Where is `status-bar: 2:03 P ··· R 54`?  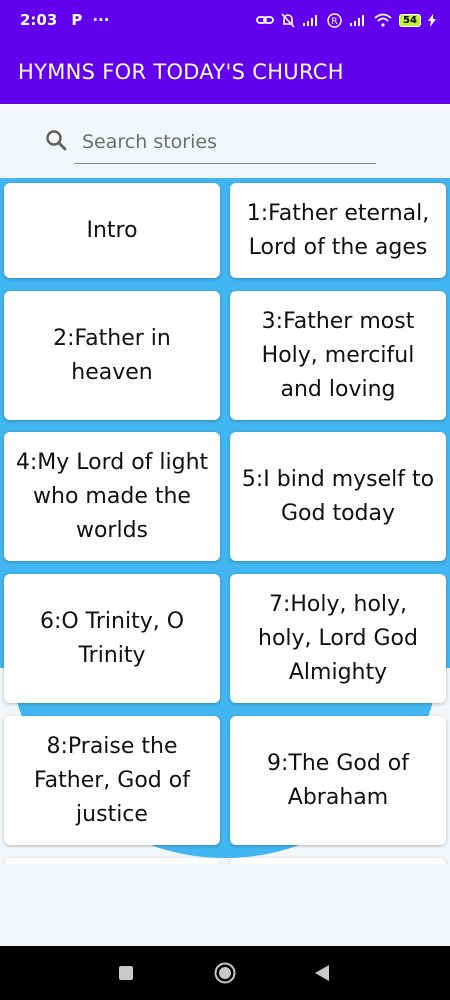 status-bar: 2:03 P ··· R 54 is located at coordinates (225, 20).